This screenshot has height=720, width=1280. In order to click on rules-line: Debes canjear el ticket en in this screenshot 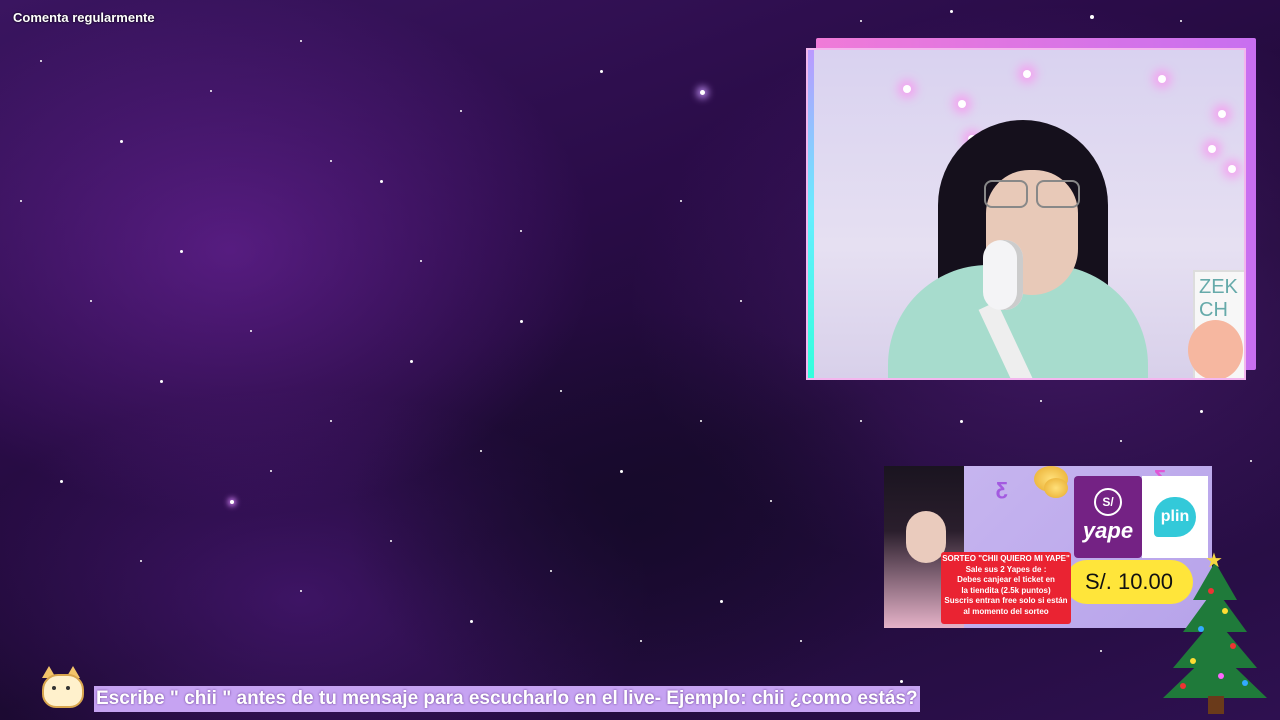, I will do `click(1006, 579)`.